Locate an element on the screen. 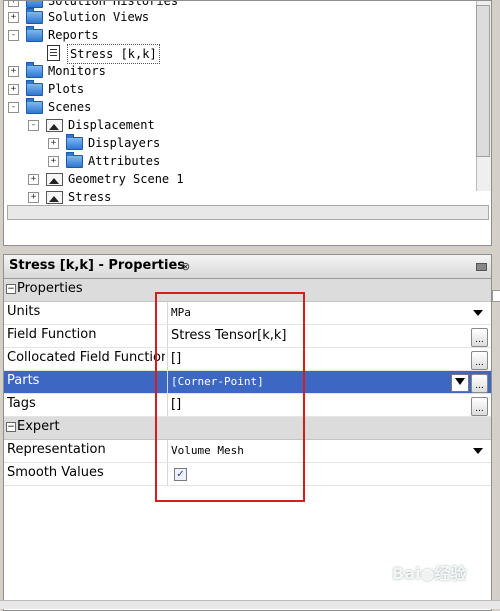 Image resolution: width=500 pixels, height=611 pixels. group-label: Expert is located at coordinates (38, 426).